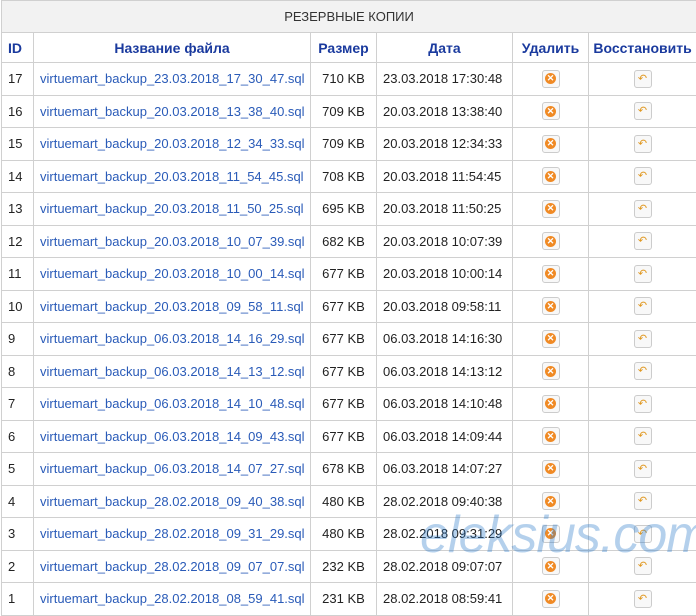  Describe the element at coordinates (444, 111) in the screenshot. I see `row-date: 20.03.2018 13:38:40` at that location.